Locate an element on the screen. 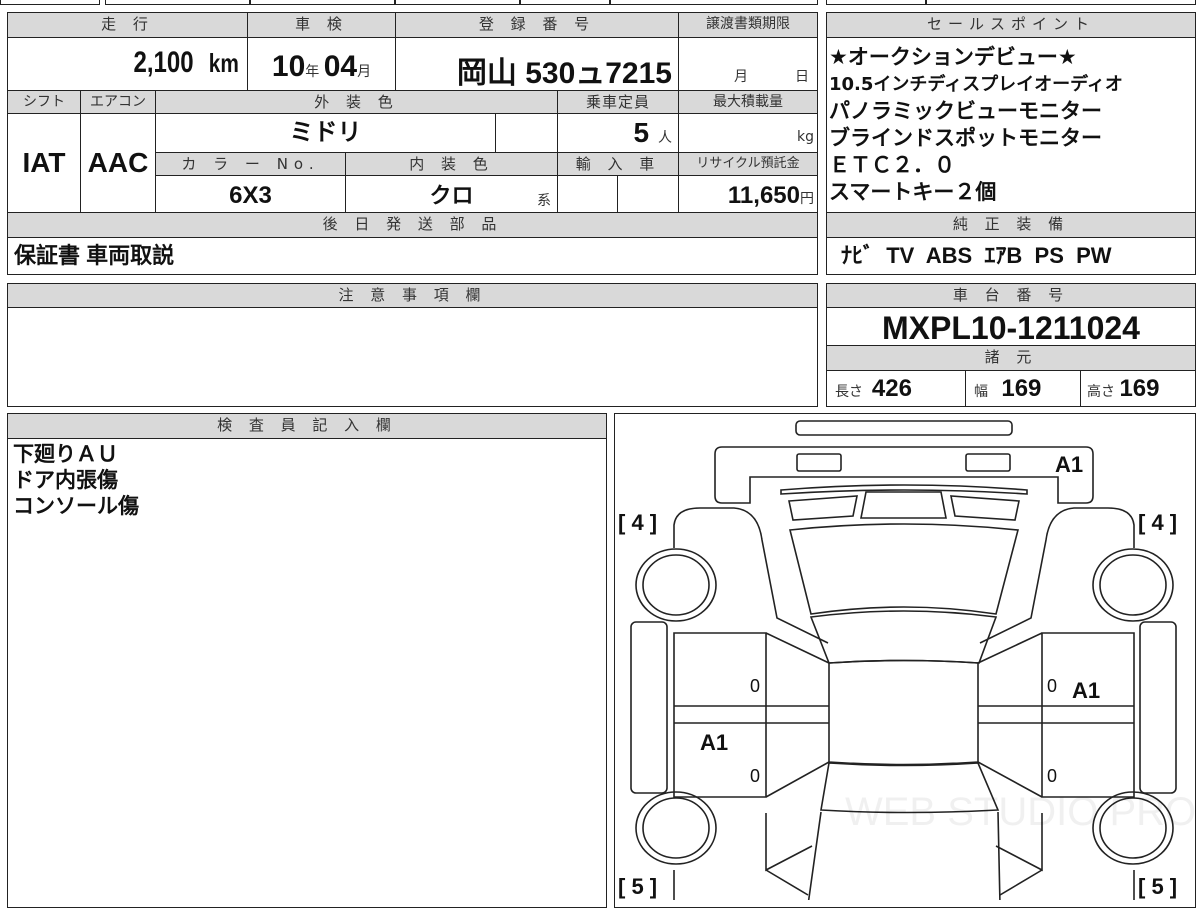 This screenshot has width=1200, height=908. headlight-right is located at coordinates (988, 462).